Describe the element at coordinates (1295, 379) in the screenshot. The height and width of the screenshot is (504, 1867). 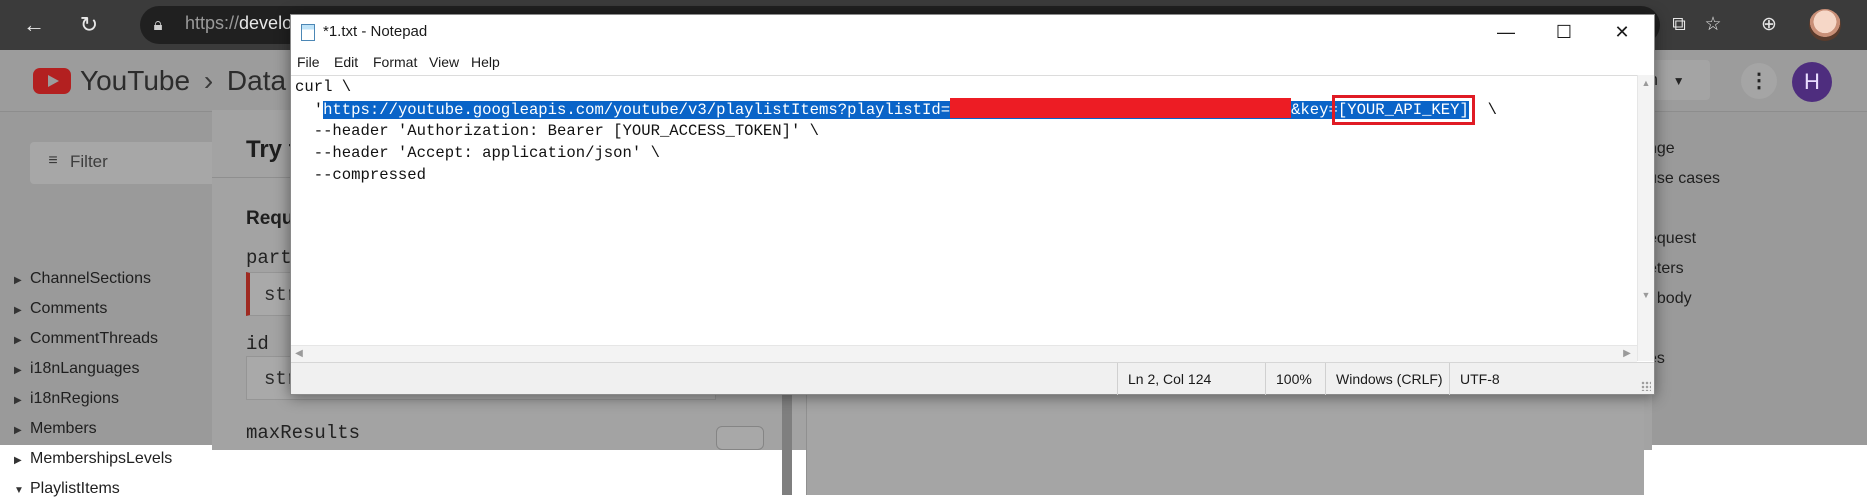
I see `zoom-level: 100%` at that location.